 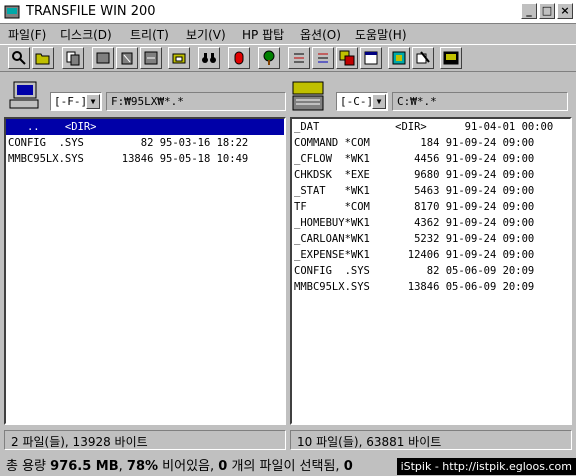 I want to click on info-button, so click(x=399, y=58).